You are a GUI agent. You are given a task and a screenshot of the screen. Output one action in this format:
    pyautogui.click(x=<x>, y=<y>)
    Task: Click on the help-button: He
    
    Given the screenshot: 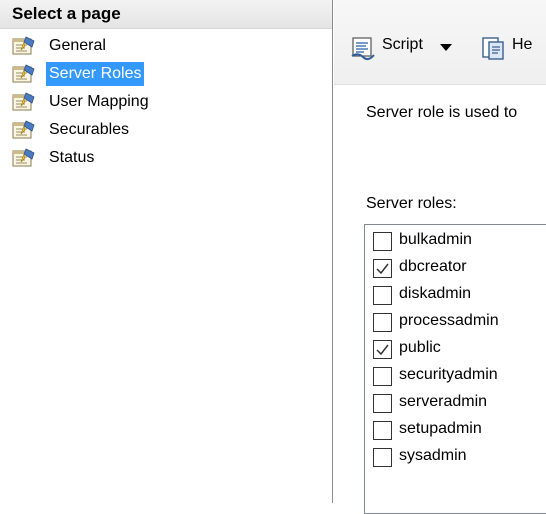 What is the action you would take?
    pyautogui.click(x=513, y=47)
    